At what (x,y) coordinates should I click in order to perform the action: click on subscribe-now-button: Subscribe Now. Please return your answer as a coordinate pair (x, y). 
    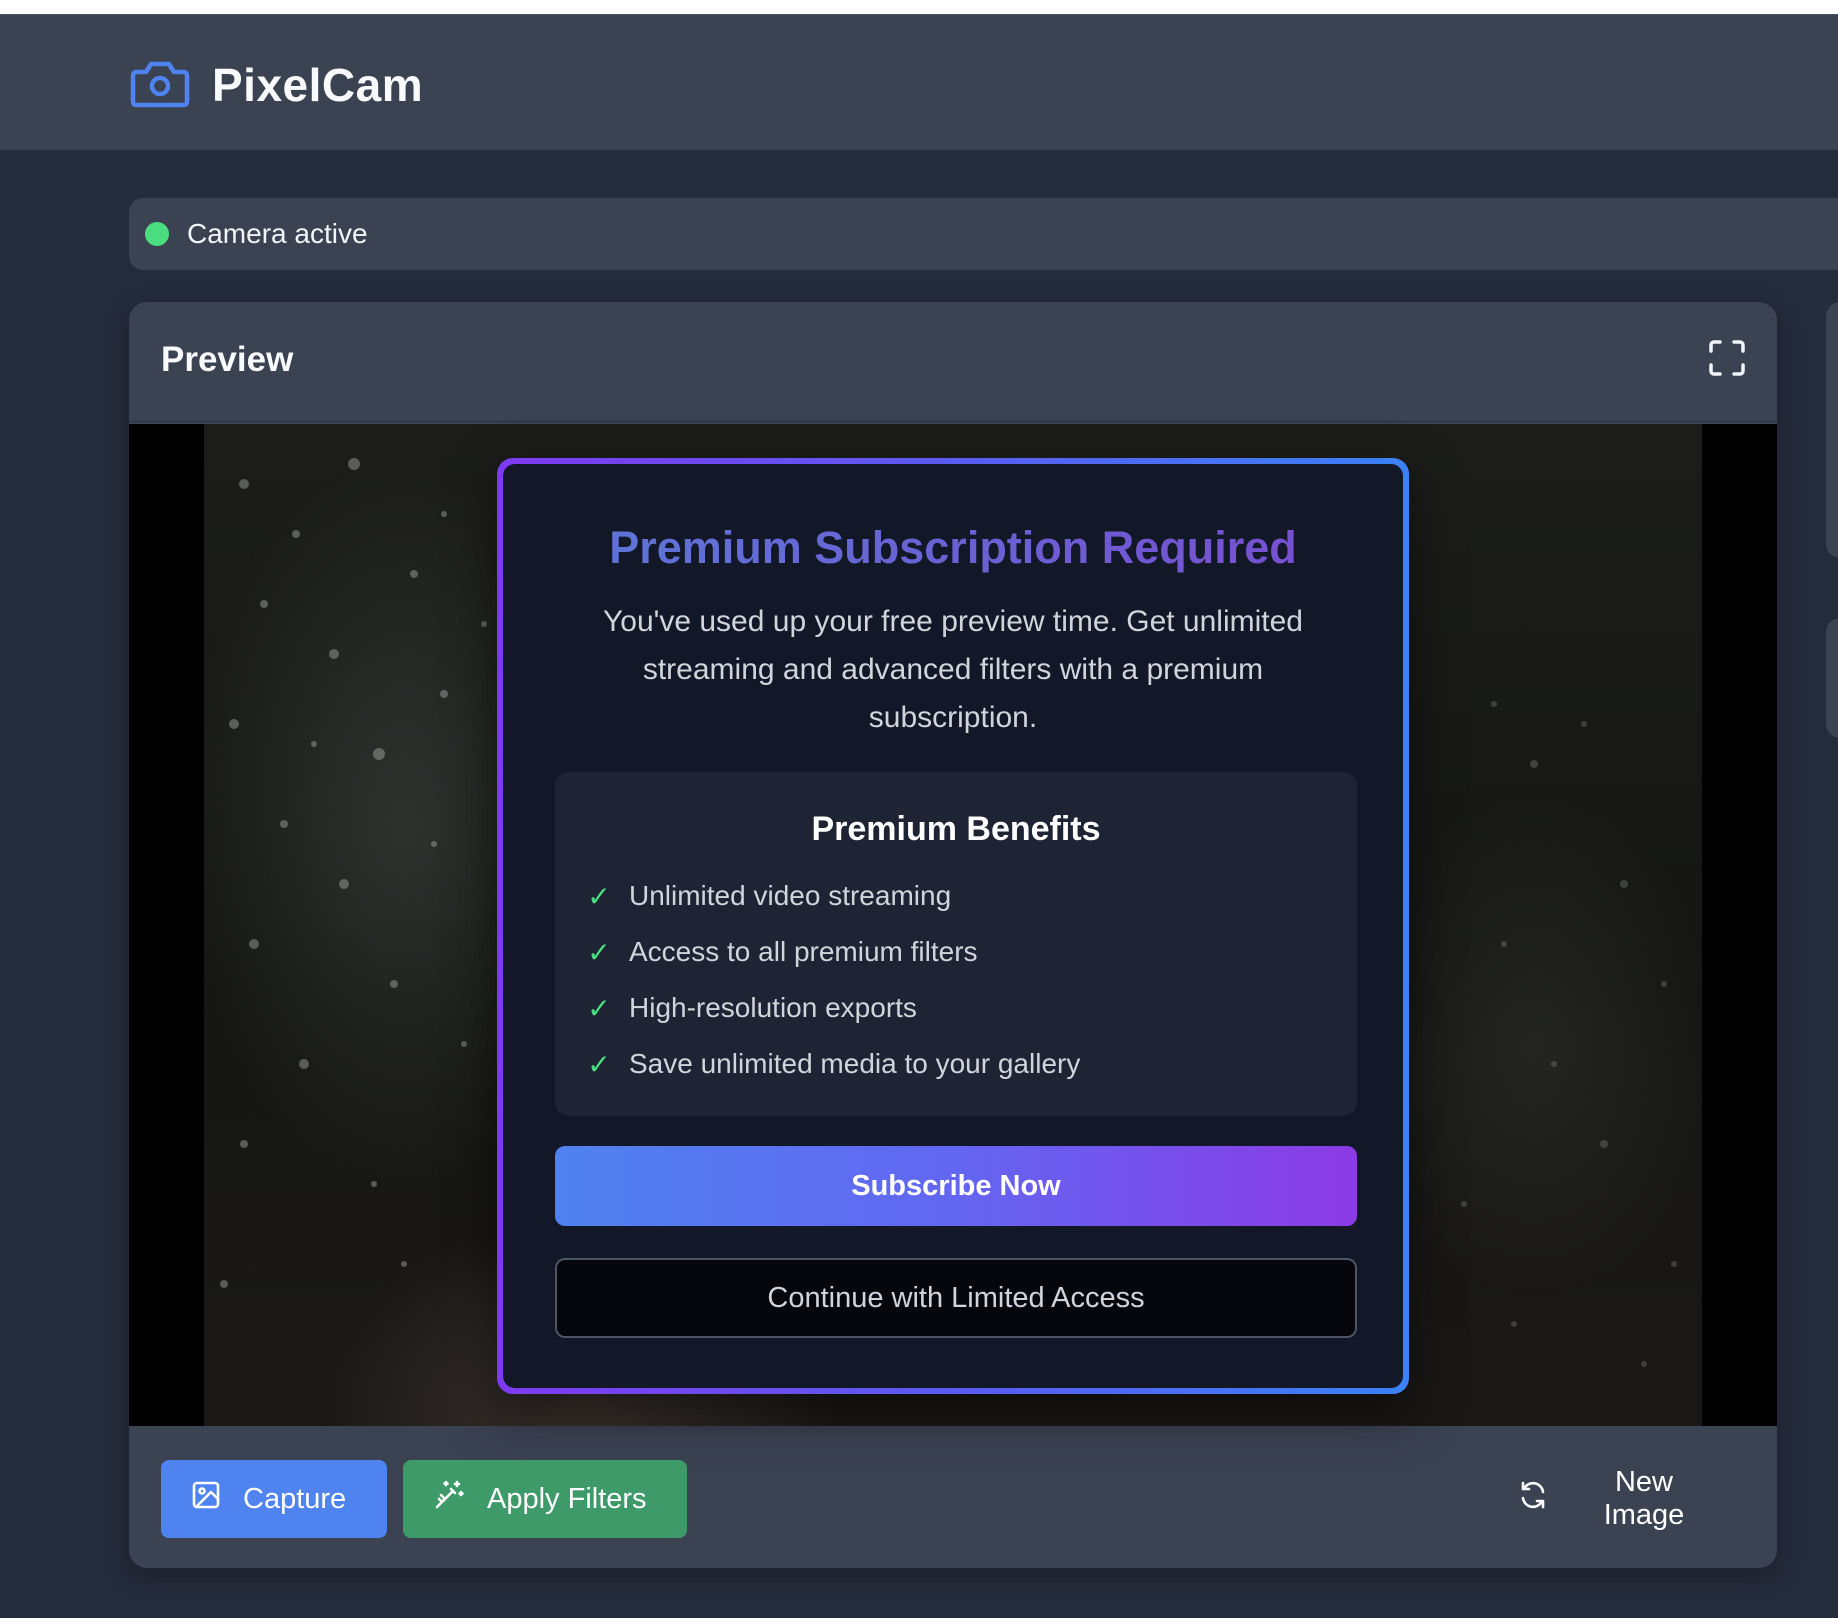
    Looking at the image, I should click on (956, 1186).